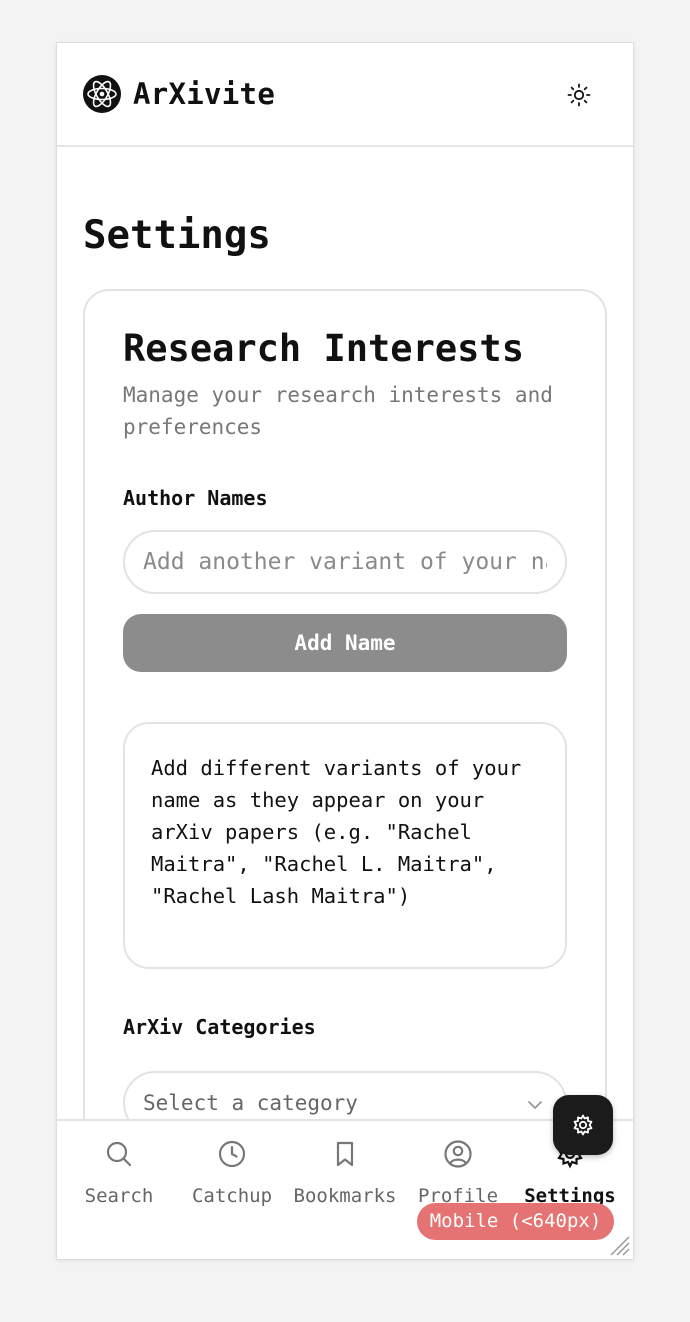  Describe the element at coordinates (102, 94) in the screenshot. I see `atom-logo-icon` at that location.